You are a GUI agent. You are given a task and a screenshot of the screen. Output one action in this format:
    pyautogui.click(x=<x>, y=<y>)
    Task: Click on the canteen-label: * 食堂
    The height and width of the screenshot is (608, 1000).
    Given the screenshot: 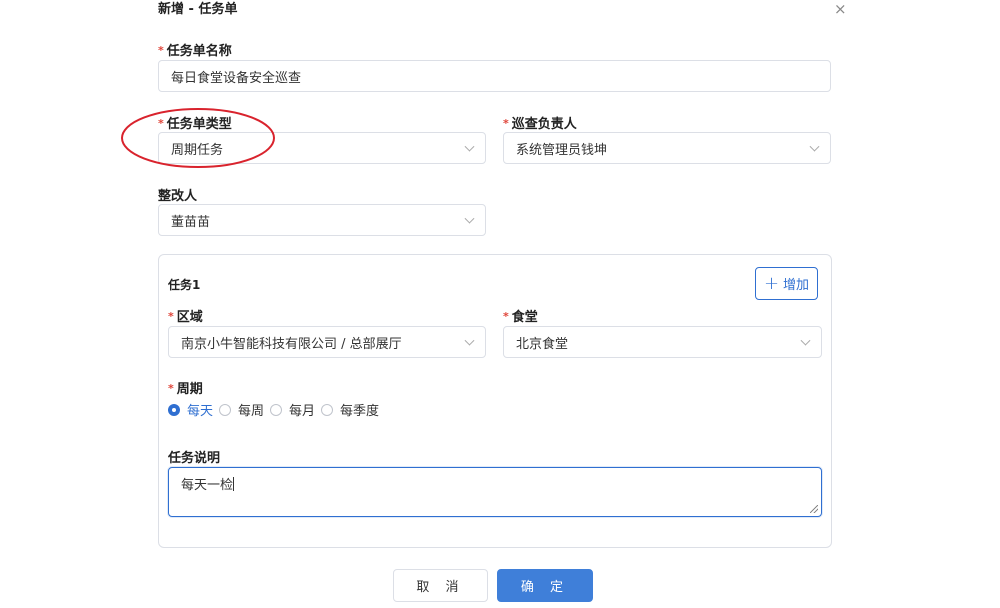 What is the action you would take?
    pyautogui.click(x=520, y=317)
    